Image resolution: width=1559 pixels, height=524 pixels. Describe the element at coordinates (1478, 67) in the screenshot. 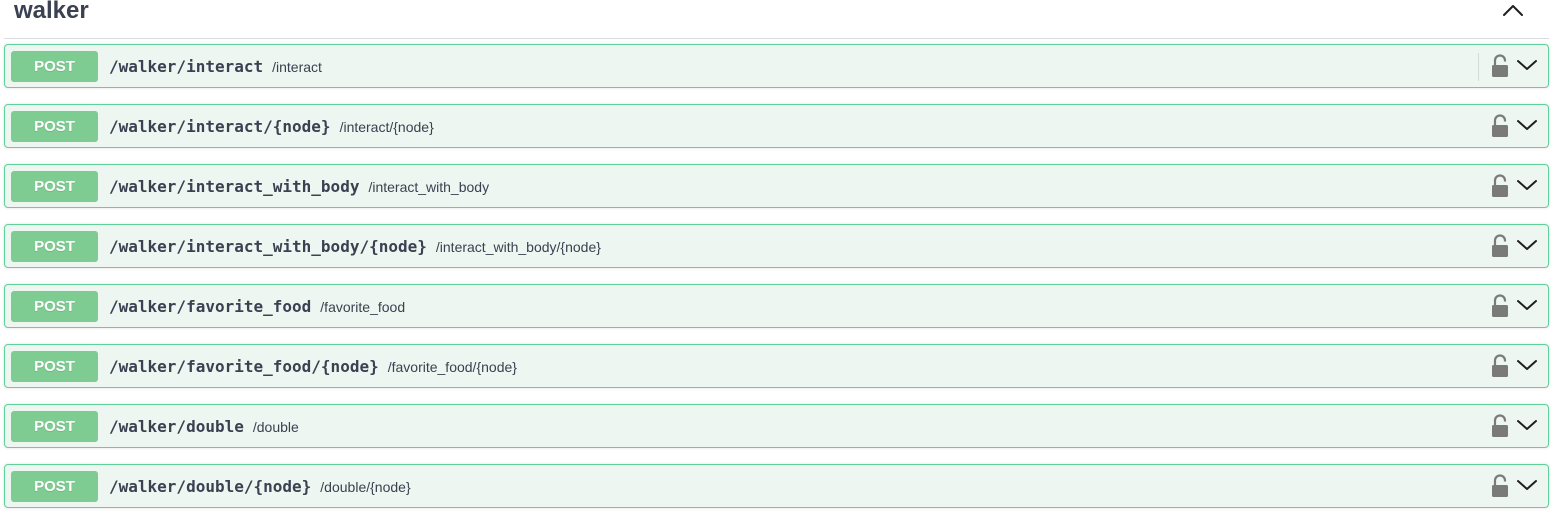

I see `divider` at that location.